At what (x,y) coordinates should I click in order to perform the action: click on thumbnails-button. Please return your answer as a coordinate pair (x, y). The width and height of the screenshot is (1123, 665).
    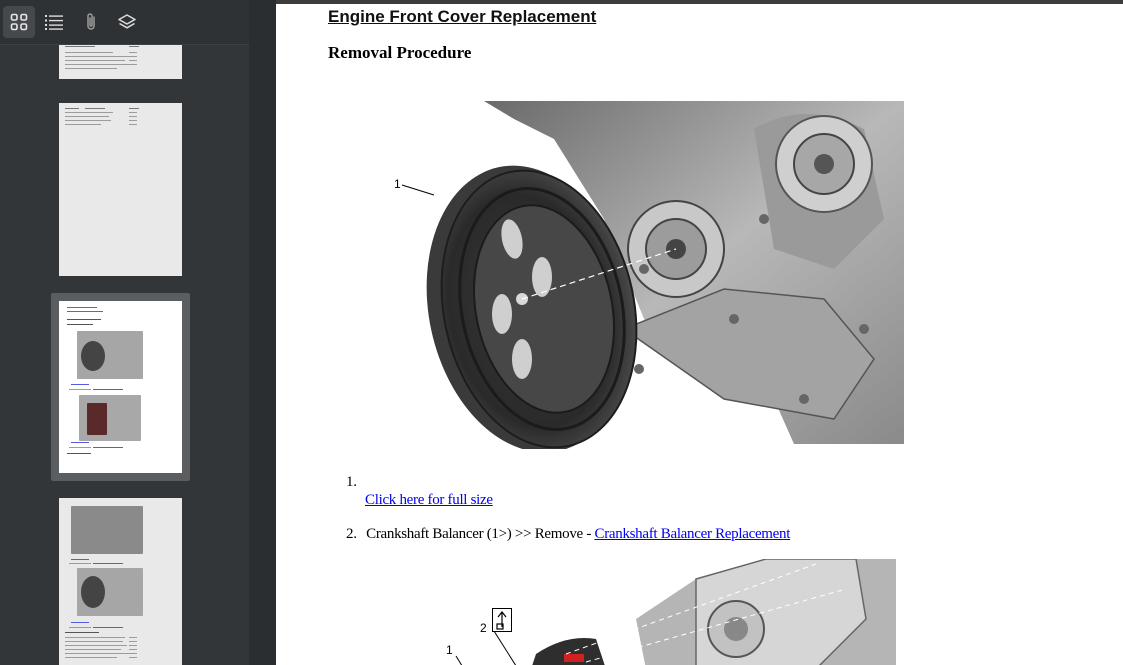
    Looking at the image, I should click on (19, 22).